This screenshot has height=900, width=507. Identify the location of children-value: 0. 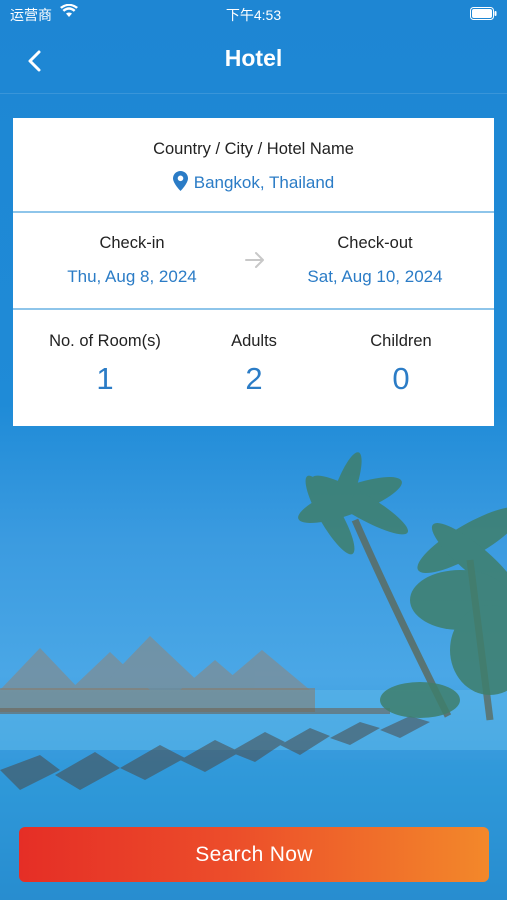
(401, 378).